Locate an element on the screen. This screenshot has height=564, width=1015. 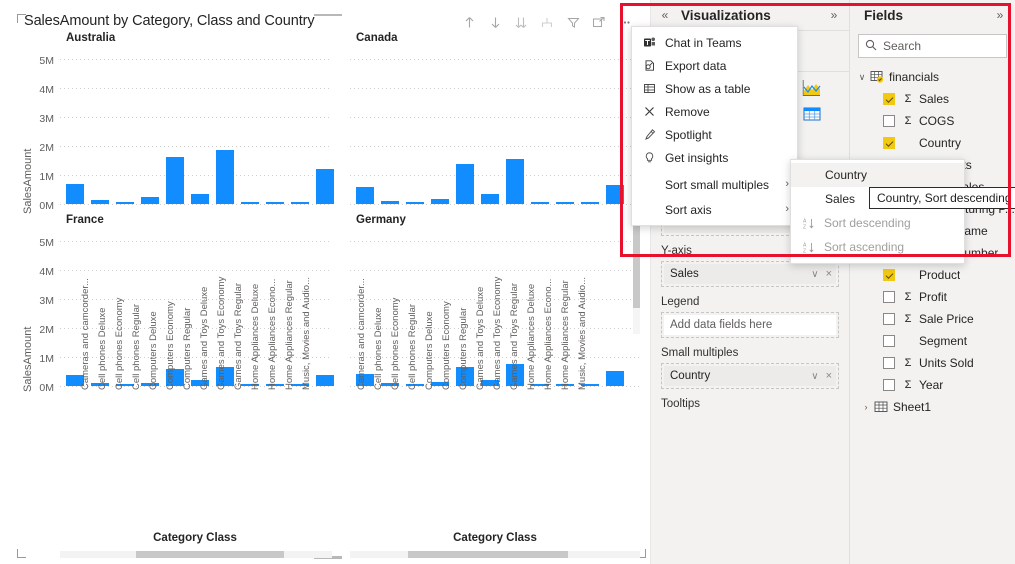
field-row-cogs: Σ COGS is located at coordinates (932, 121).